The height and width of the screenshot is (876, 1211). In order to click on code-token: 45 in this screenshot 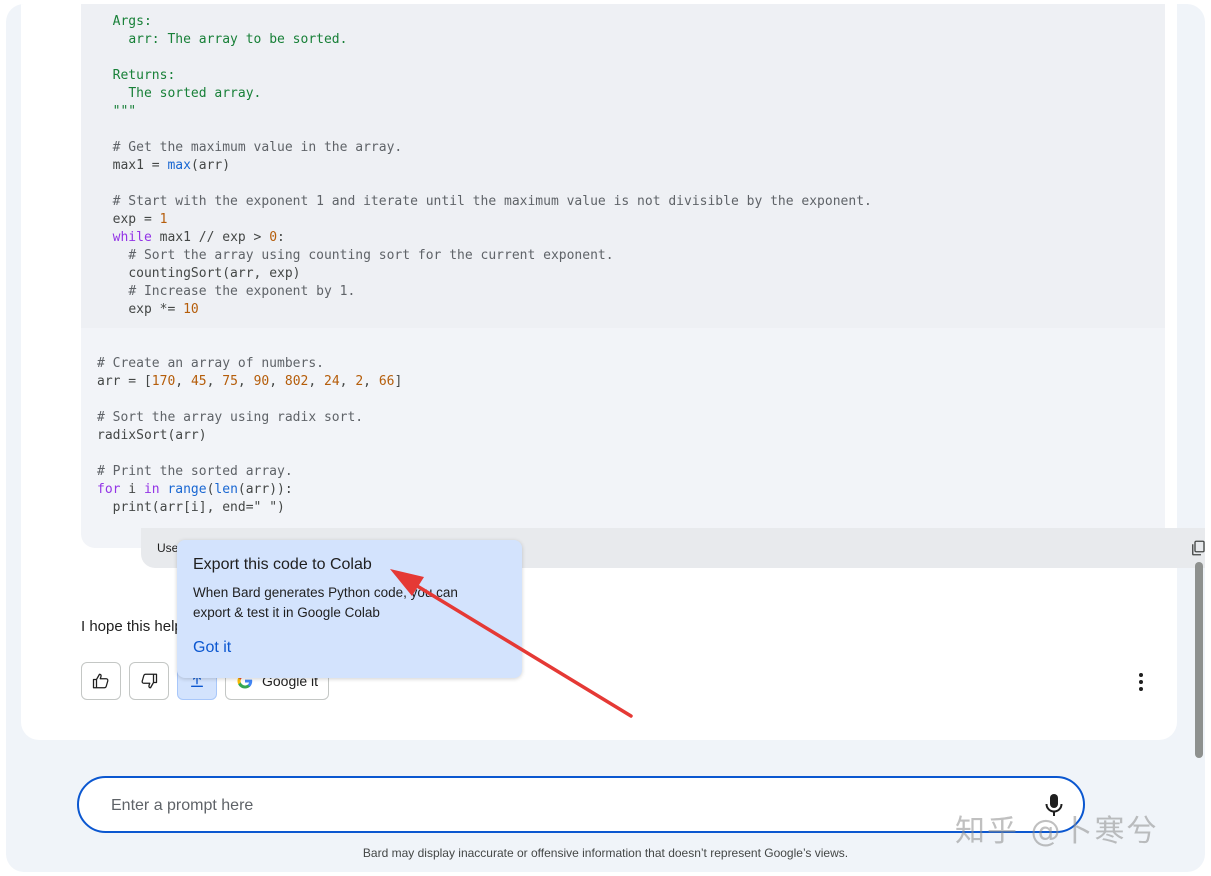, I will do `click(198, 381)`.